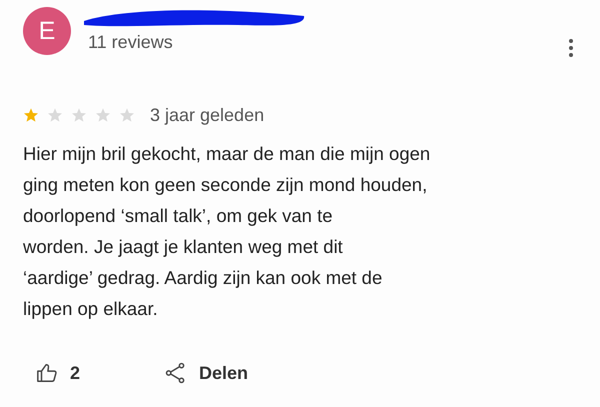 This screenshot has height=407, width=600. I want to click on review-count: 11 reviews, so click(131, 42).